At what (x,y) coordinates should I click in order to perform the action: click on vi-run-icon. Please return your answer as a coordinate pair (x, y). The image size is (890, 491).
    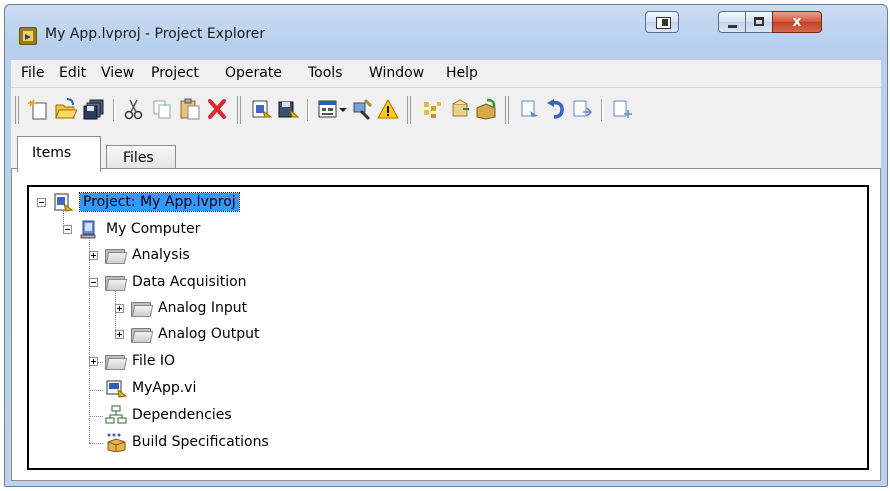
    Looking at the image, I should click on (582, 109).